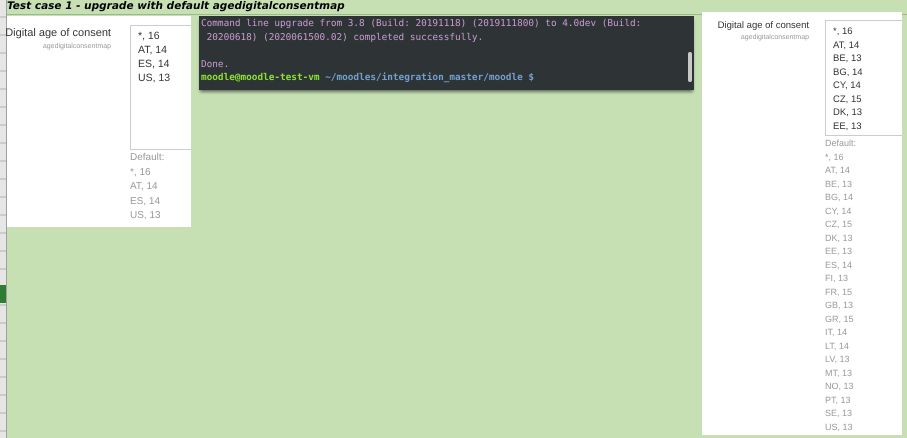 The height and width of the screenshot is (438, 907). I want to click on default-entry: CY, 14, so click(838, 211).